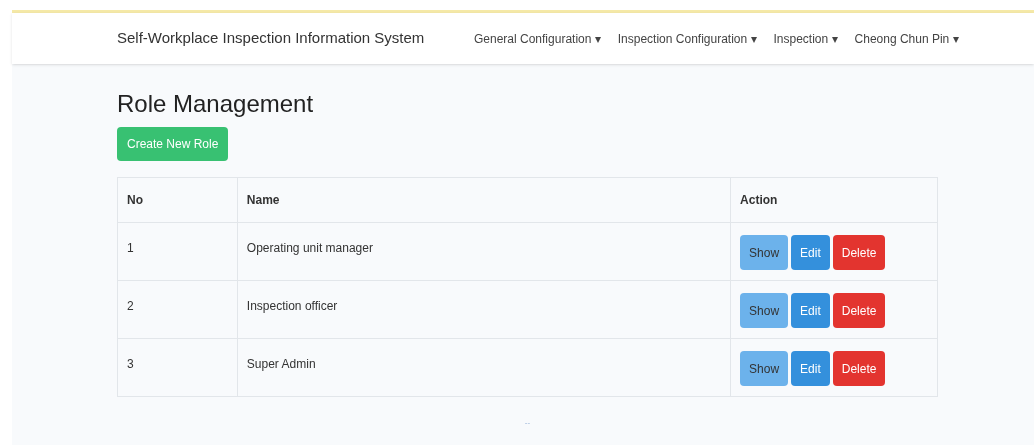 The width and height of the screenshot is (1034, 445). I want to click on nav-menu: Inspection Configuration ▾, so click(687, 38).